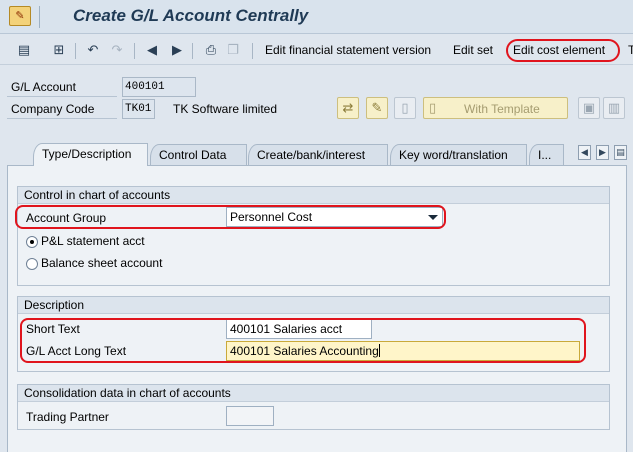  Describe the element at coordinates (43, 87) in the screenshot. I see `gl-account-label: G/L Account` at that location.